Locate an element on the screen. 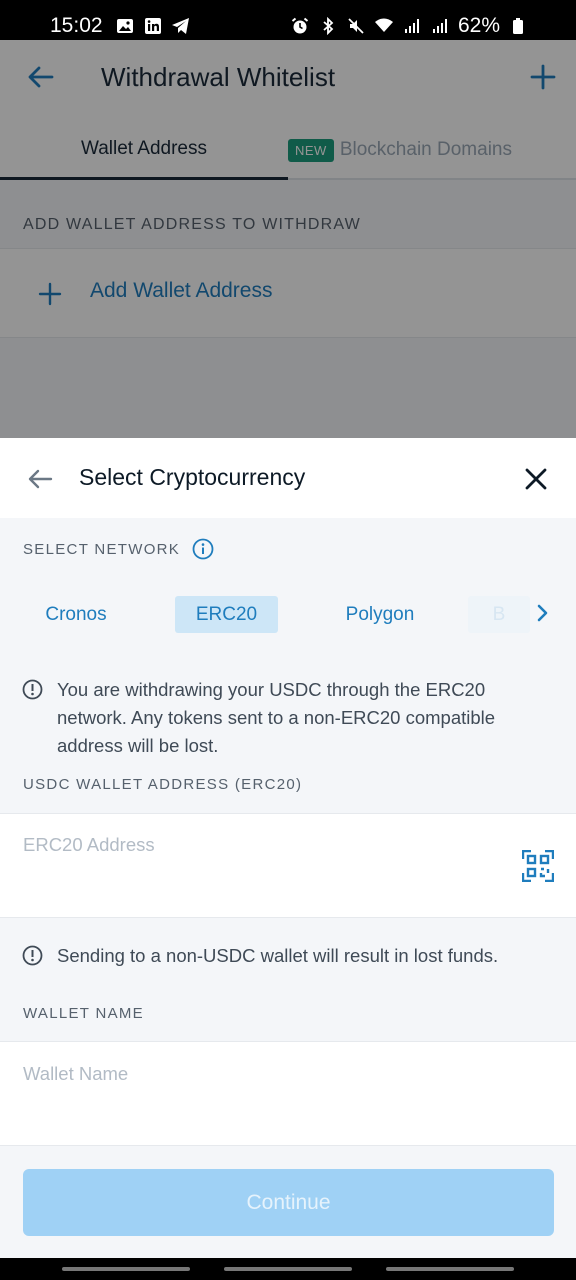  close-icon is located at coordinates (536, 479).